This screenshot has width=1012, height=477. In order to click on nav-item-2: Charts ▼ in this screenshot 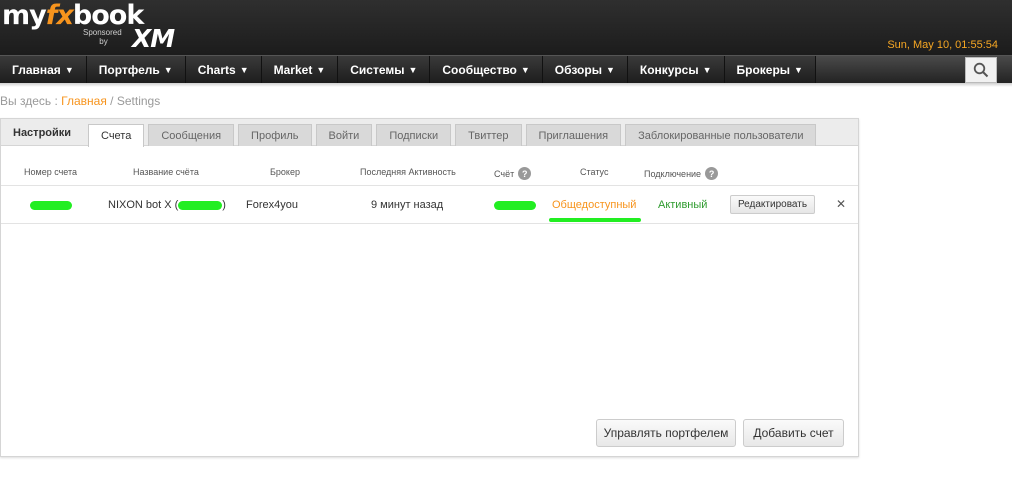, I will do `click(223, 69)`.